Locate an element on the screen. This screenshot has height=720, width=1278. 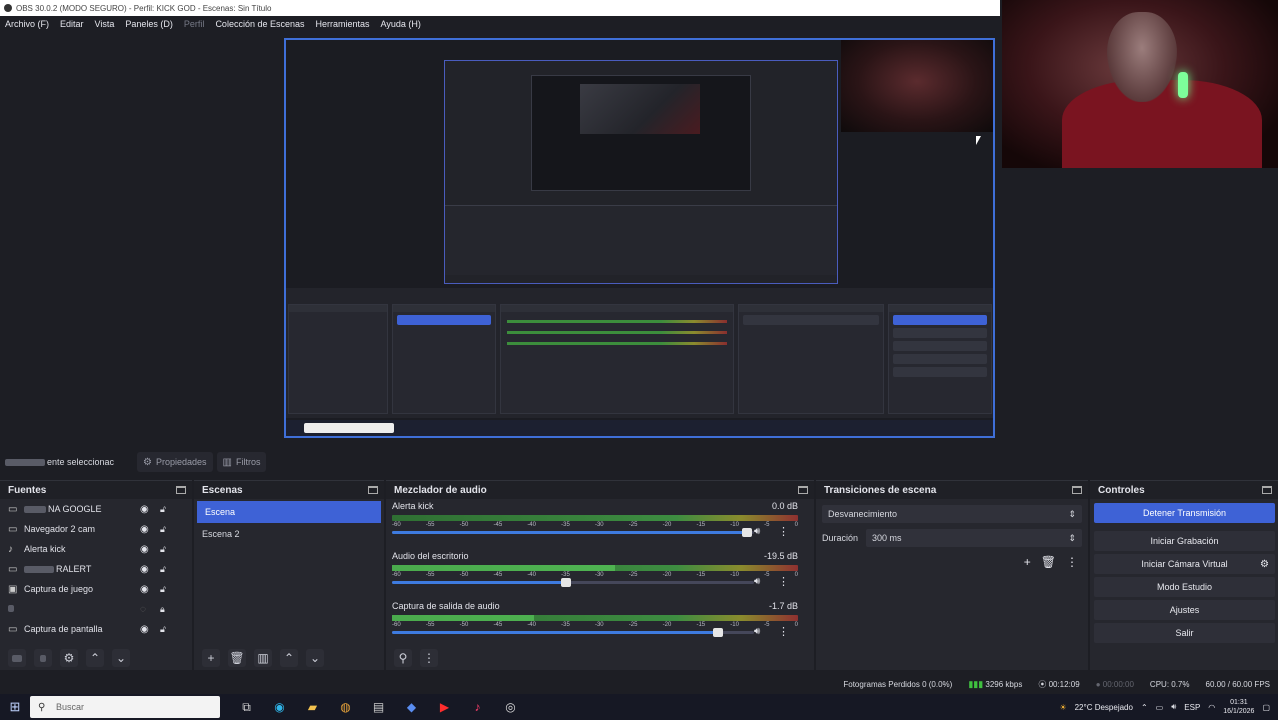
stop-streaming-button: Detener Transmisión is located at coordinates (1184, 513).